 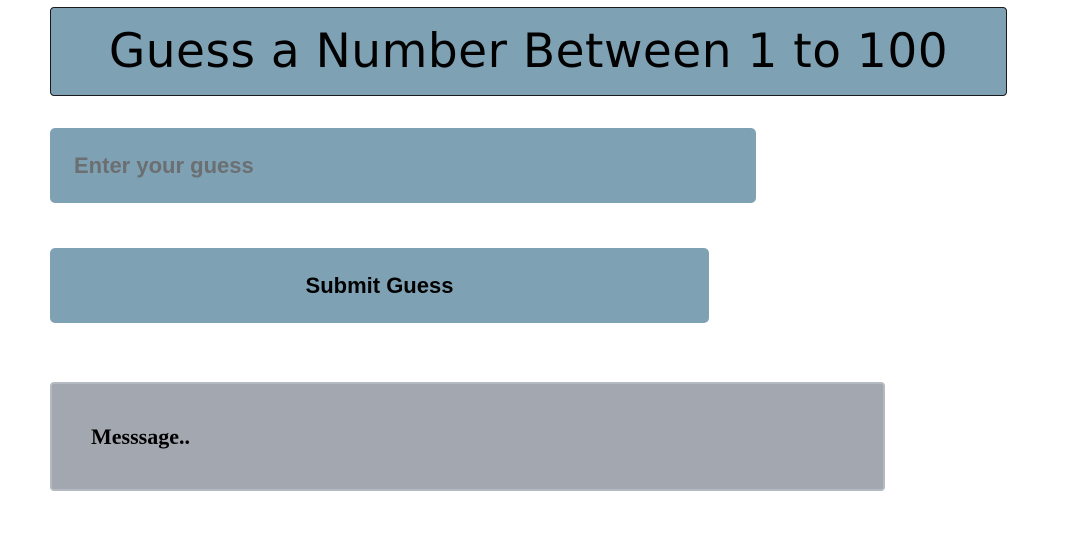 What do you see at coordinates (379, 285) in the screenshot?
I see `submit-guess-button: Submit Guess` at bounding box center [379, 285].